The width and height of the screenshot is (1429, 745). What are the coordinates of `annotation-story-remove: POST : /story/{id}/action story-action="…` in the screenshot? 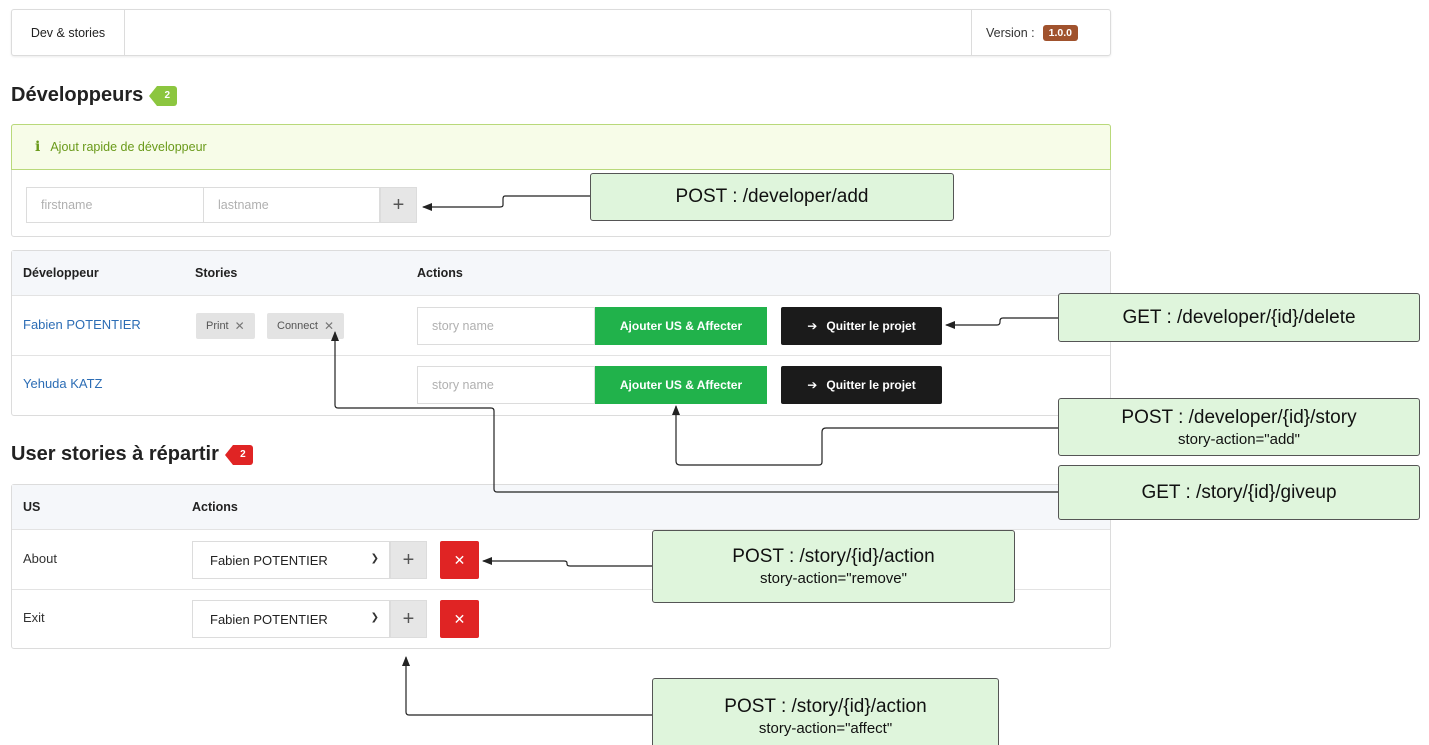 It's located at (833, 566).